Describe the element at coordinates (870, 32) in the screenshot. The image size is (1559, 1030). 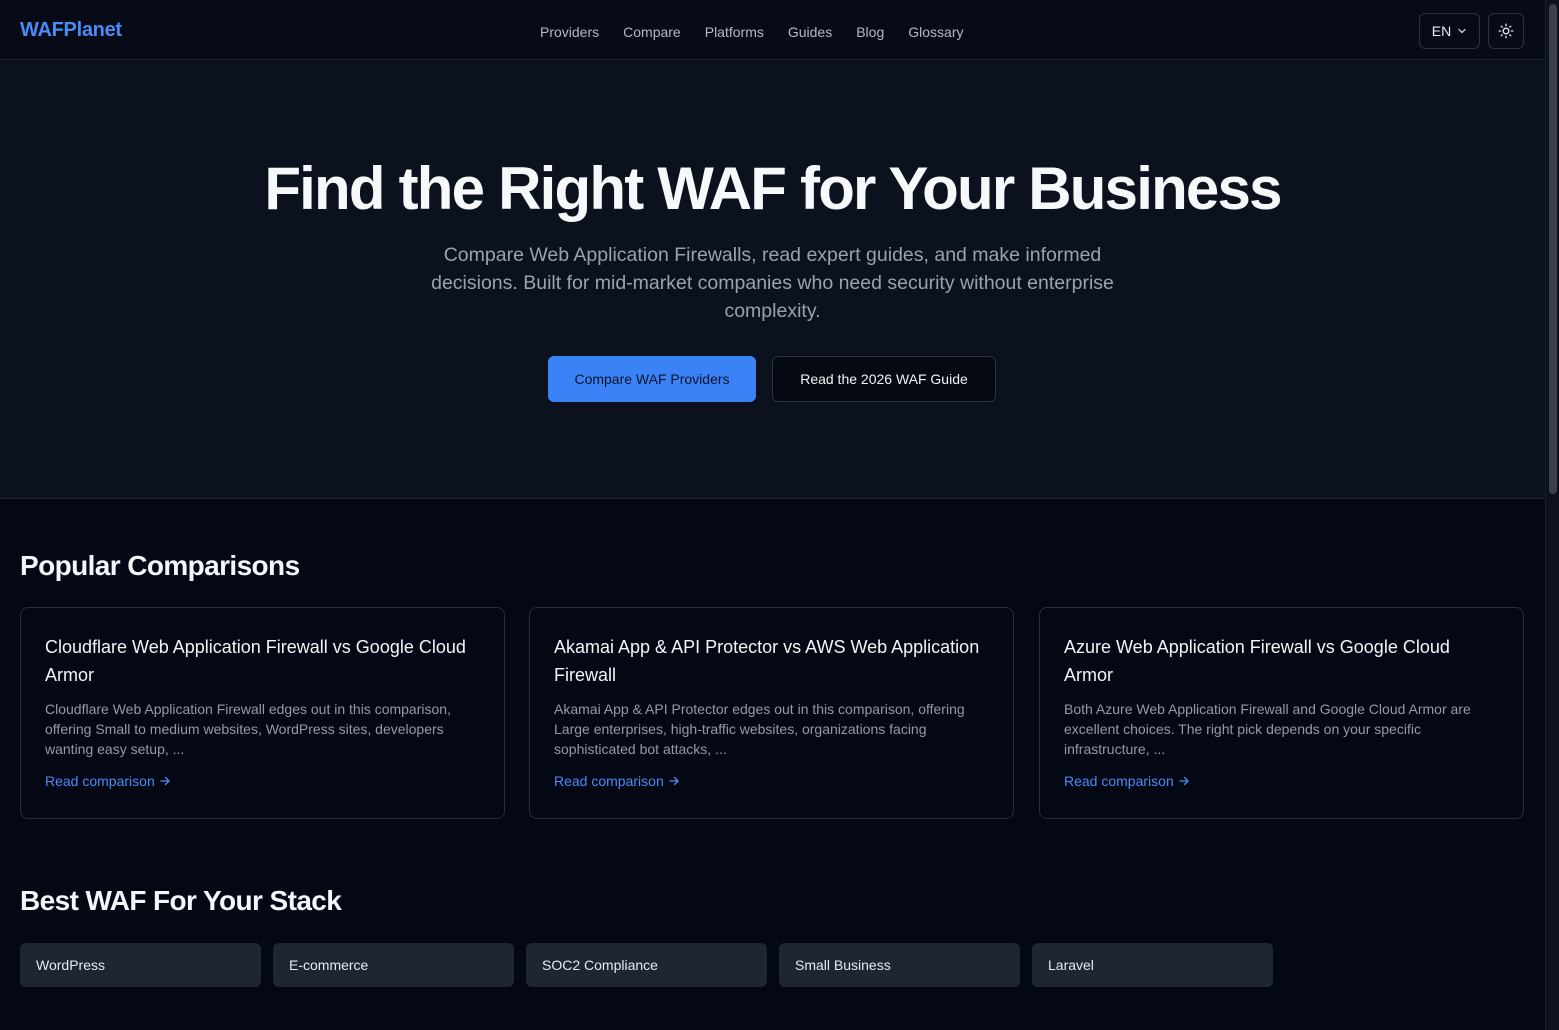
I see `nav-blog: Blog` at that location.